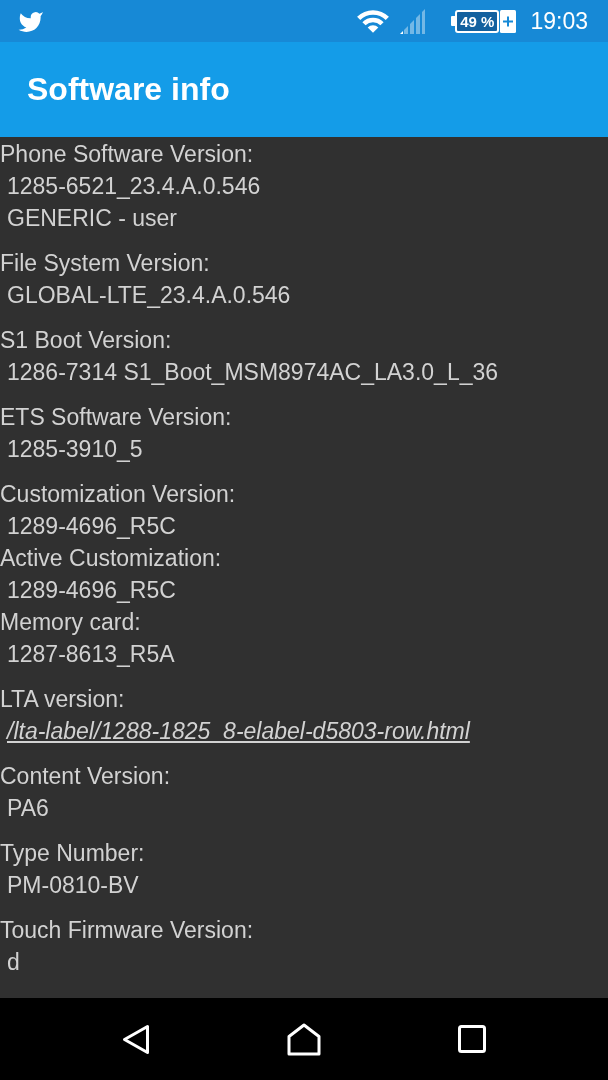 Image resolution: width=608 pixels, height=1080 pixels. What do you see at coordinates (136, 1039) in the screenshot?
I see `back-icon` at bounding box center [136, 1039].